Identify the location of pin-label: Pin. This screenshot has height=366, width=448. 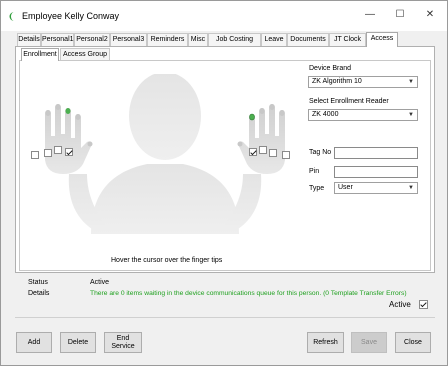
(314, 171).